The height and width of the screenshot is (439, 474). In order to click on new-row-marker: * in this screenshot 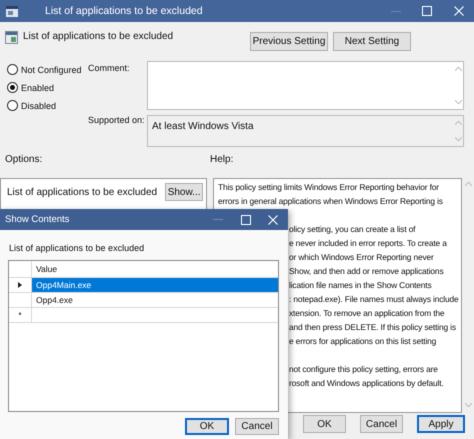, I will do `click(20, 315)`.